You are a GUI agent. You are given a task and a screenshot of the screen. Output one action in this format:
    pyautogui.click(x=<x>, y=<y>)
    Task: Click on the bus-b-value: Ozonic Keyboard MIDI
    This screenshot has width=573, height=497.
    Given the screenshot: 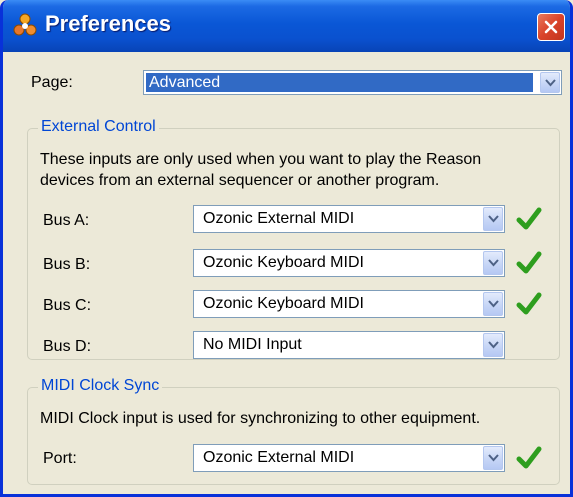 What is the action you would take?
    pyautogui.click(x=283, y=262)
    